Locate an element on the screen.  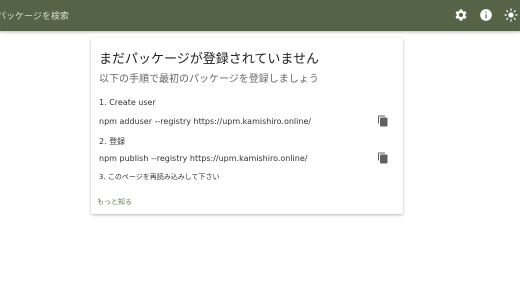
step-2-label: 2. 登録 is located at coordinates (112, 141).